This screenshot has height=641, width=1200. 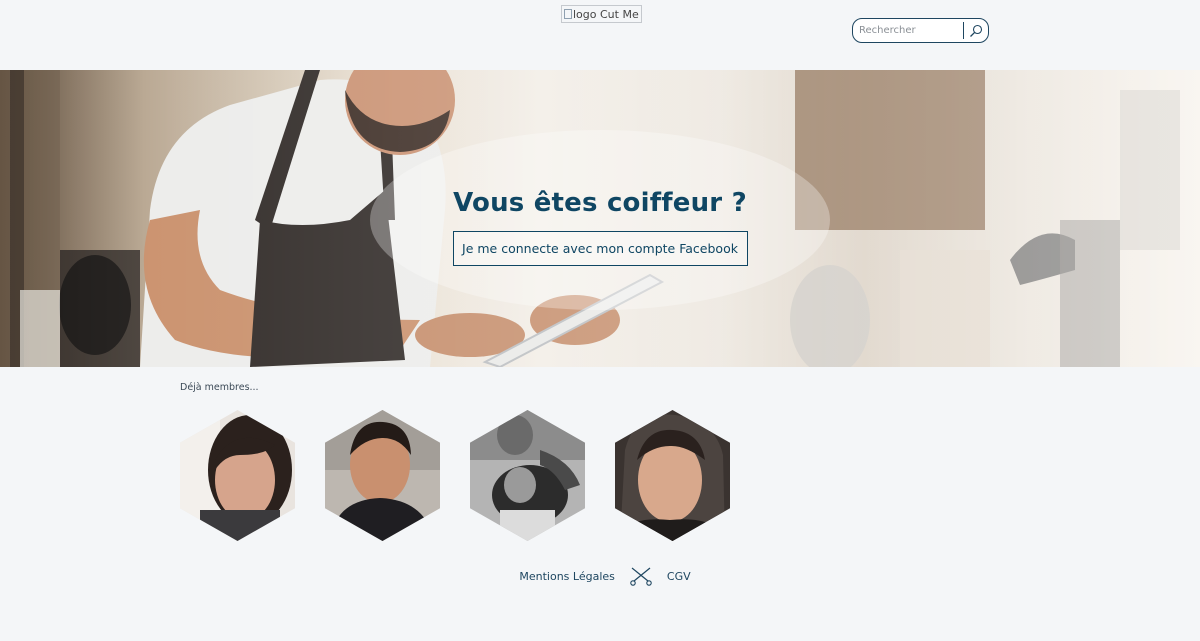 What do you see at coordinates (600, 203) in the screenshot?
I see `hero-title: Vous êtes coiffeur ?` at bounding box center [600, 203].